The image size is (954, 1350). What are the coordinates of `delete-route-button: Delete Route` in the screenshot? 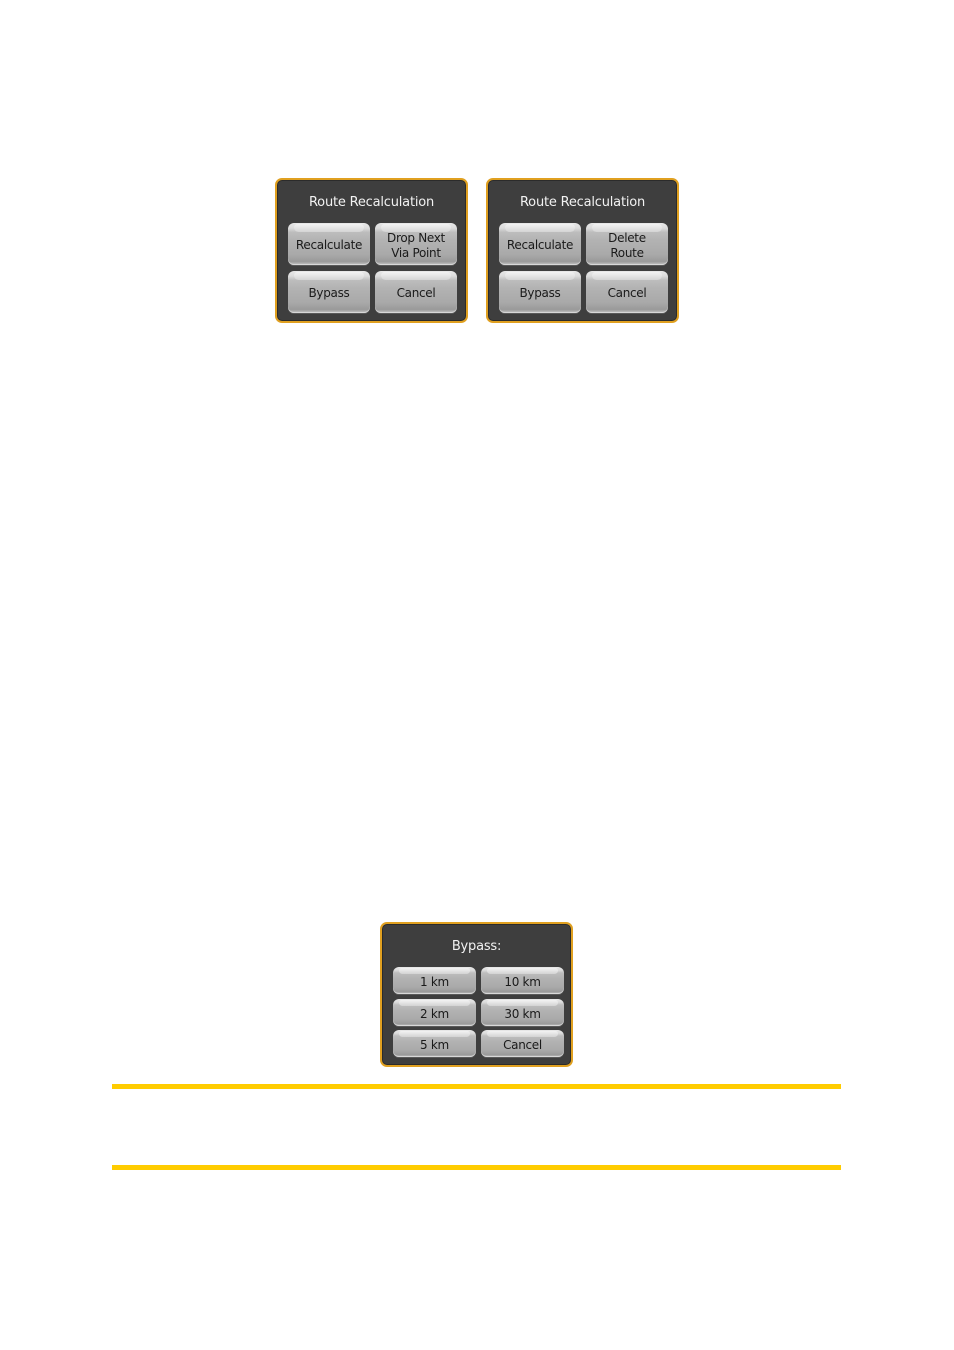 It's located at (627, 244).